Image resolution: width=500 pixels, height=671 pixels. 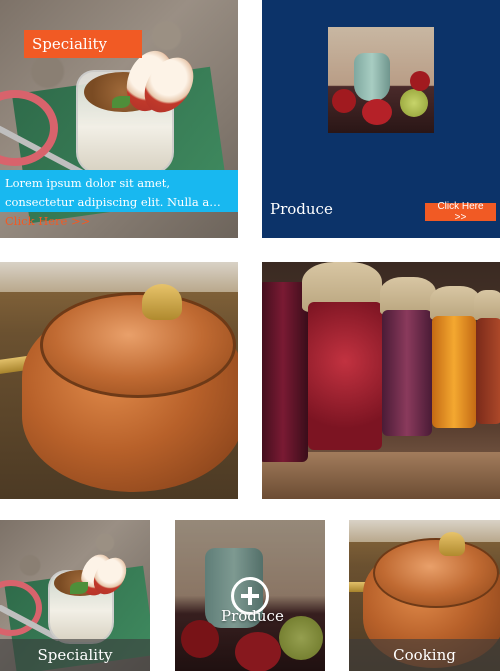 I want to click on grapes-image, so click(x=414, y=103).